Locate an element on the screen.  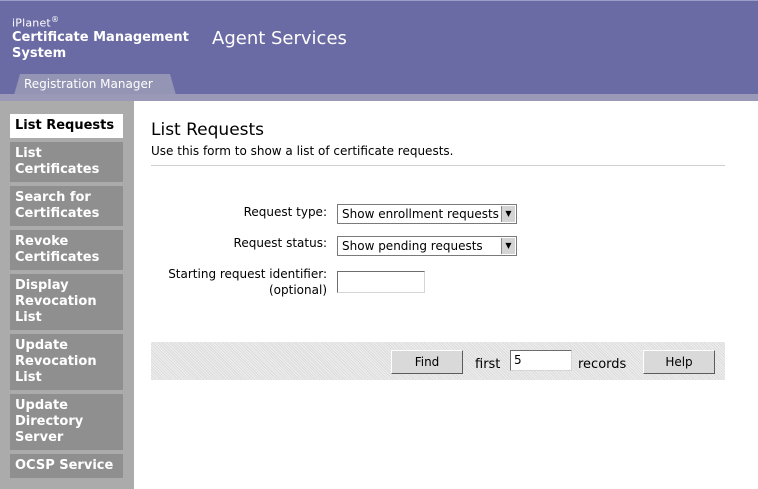
sidebar-item-revoke-certificates: Revoke Certificates is located at coordinates (66, 250).